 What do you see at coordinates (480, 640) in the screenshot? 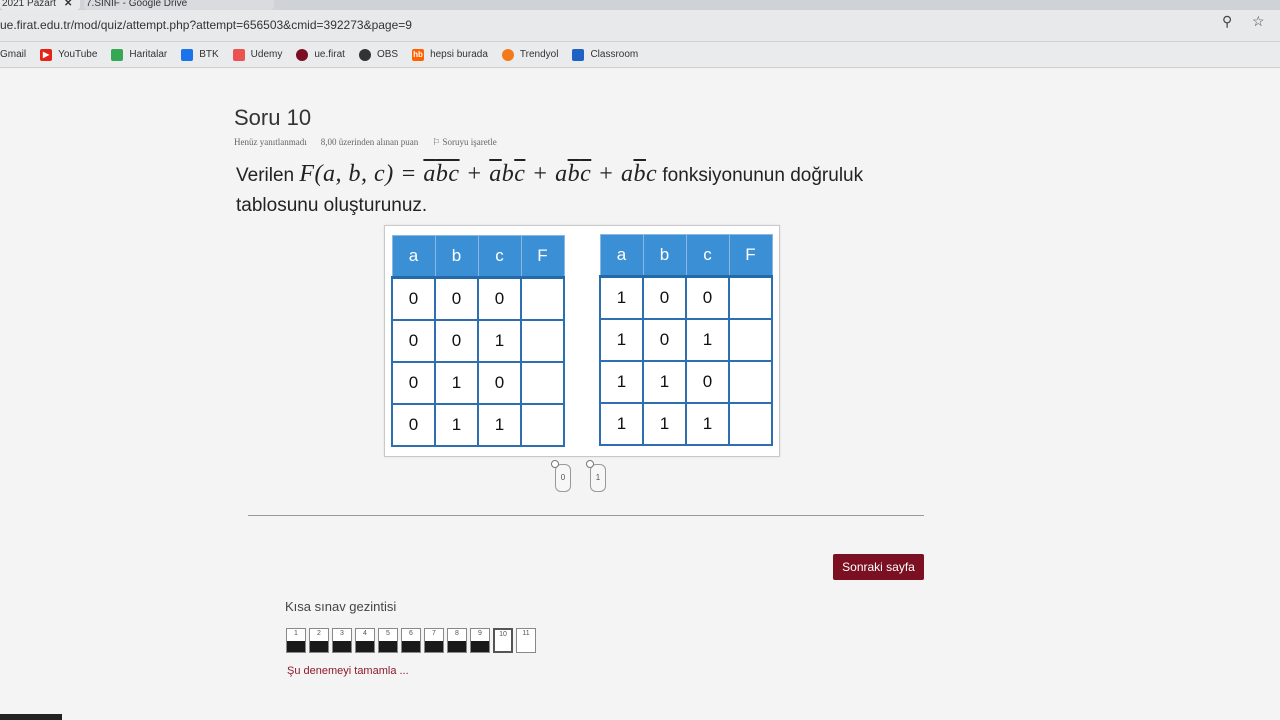
I see `nav-question-9: 9` at bounding box center [480, 640].